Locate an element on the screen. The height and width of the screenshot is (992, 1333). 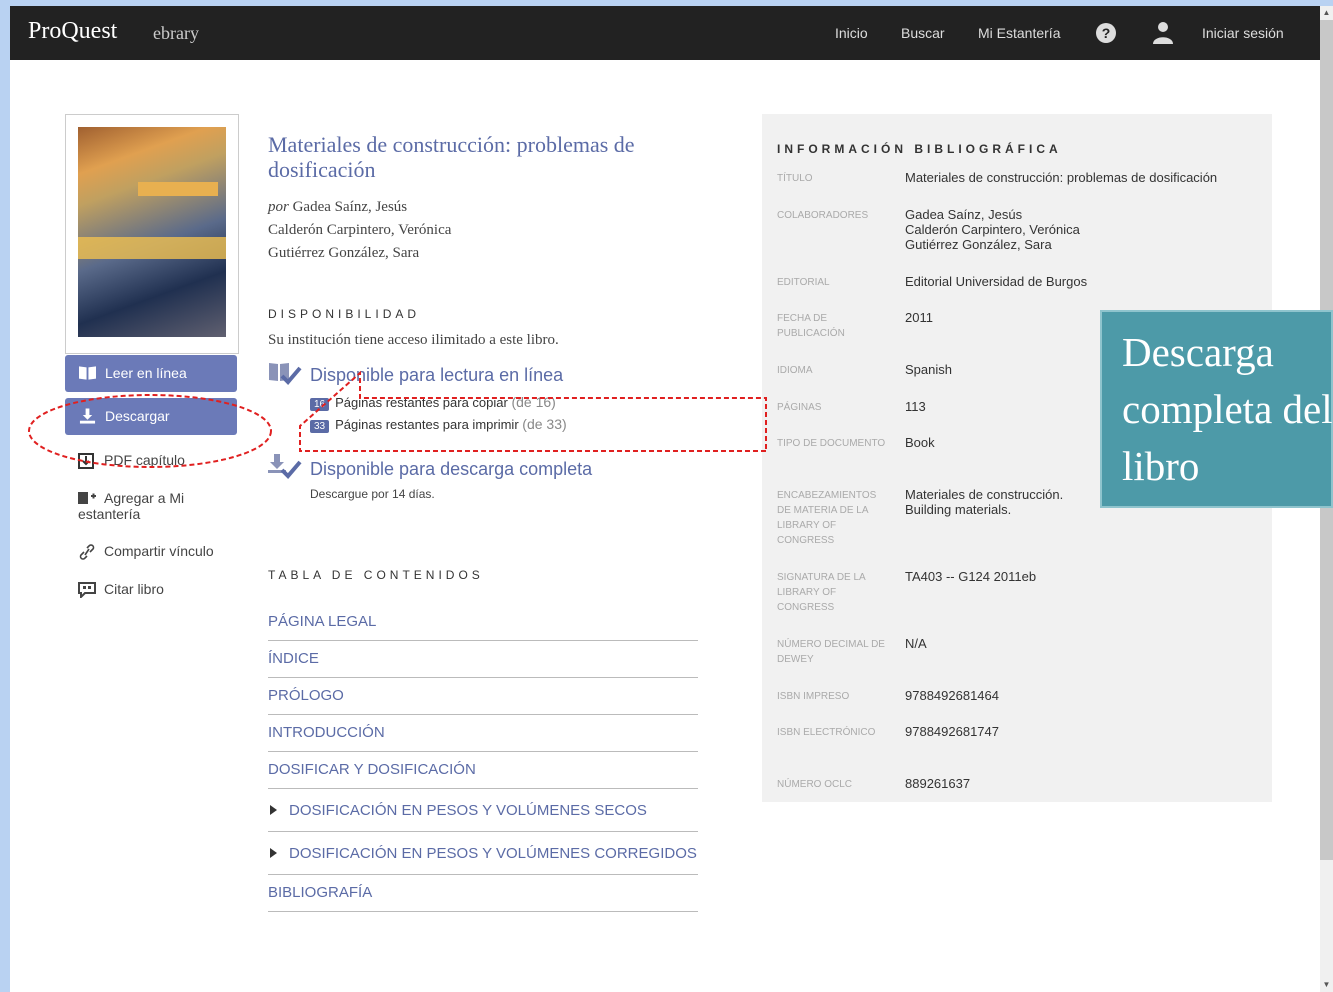
biblio-label-idioma: IDIOMA is located at coordinates (795, 370).